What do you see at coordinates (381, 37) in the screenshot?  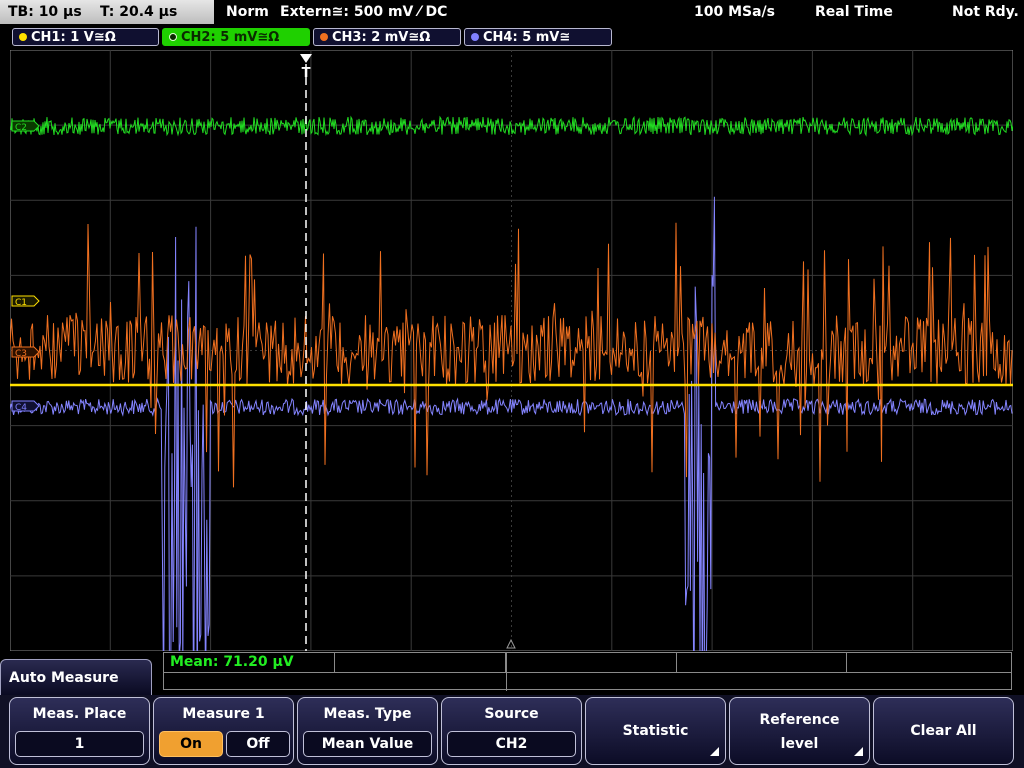 I see `ch3-label: CH3: 2 mV≅Ω` at bounding box center [381, 37].